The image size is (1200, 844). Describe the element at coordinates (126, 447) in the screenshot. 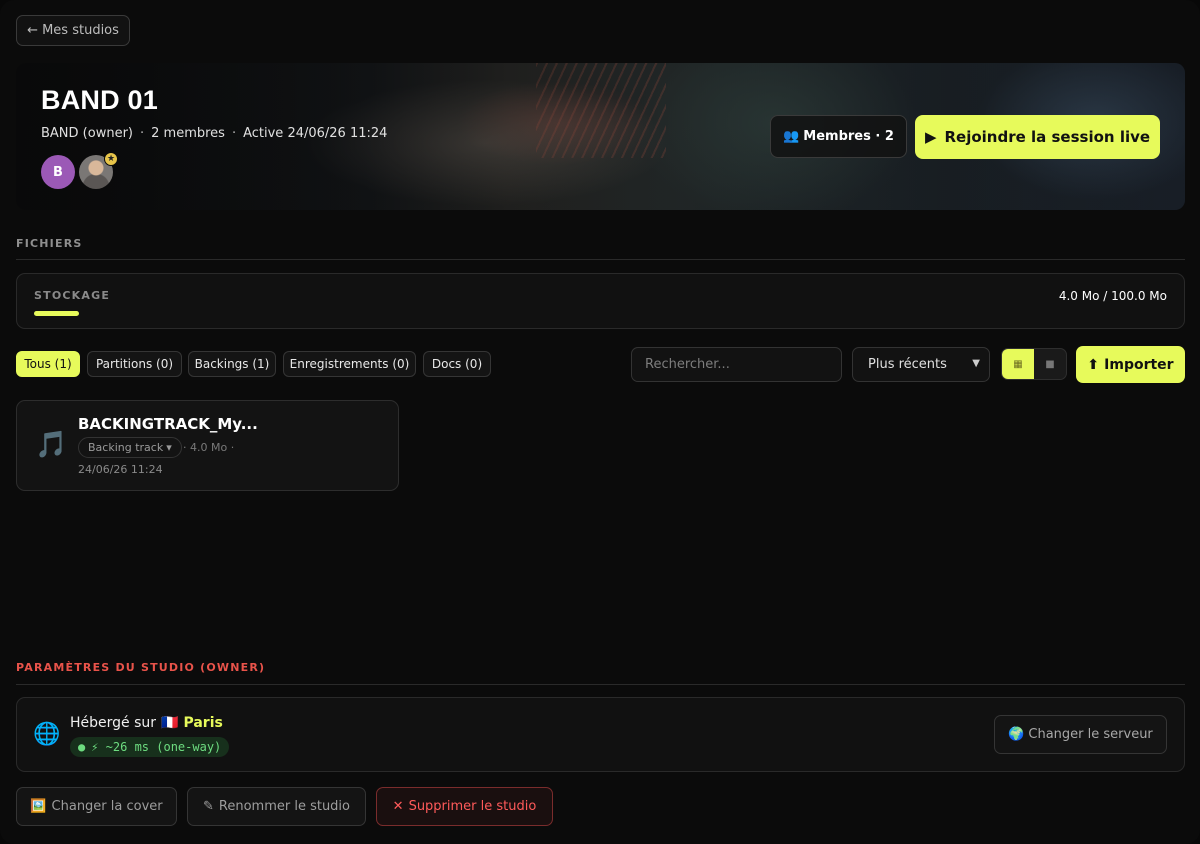

I see `file-type-label: Backing track` at that location.